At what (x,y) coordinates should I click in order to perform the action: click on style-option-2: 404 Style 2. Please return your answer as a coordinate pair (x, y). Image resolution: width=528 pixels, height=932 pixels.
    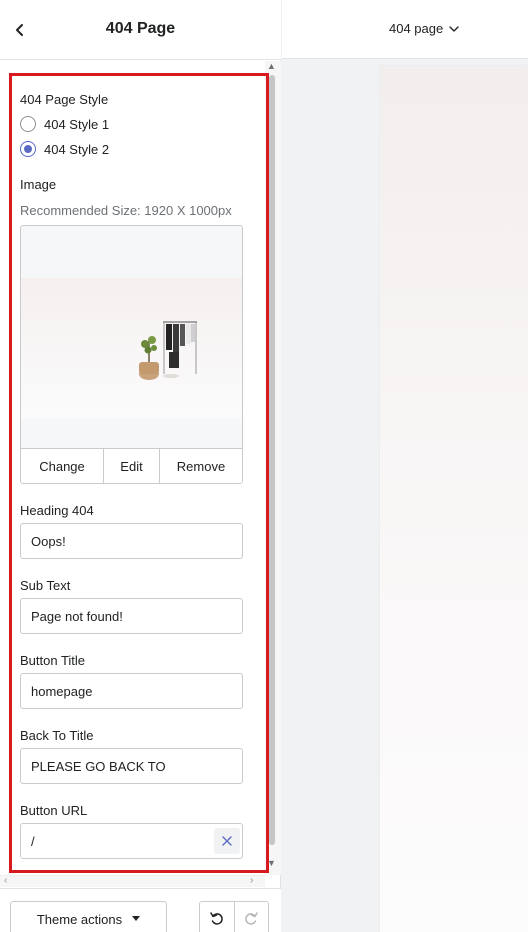
    Looking at the image, I should click on (64, 149).